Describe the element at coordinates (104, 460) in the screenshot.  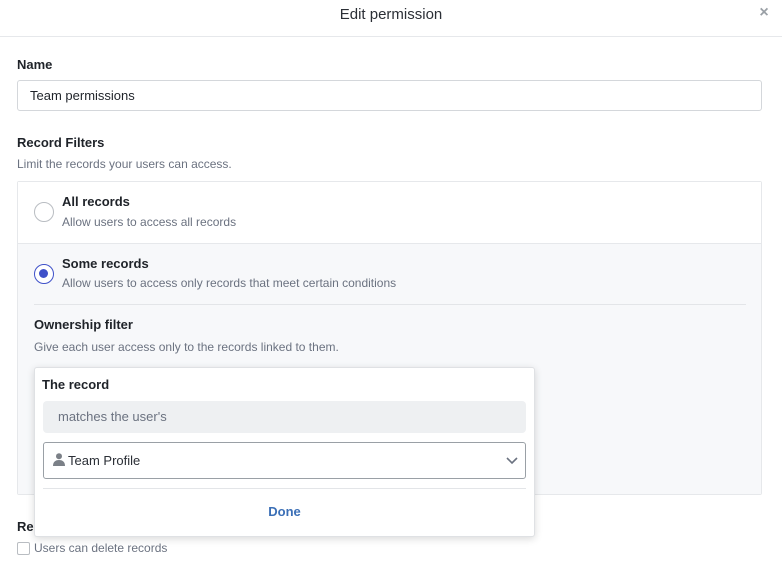
I see `user-field-select-value: Team Profile` at that location.